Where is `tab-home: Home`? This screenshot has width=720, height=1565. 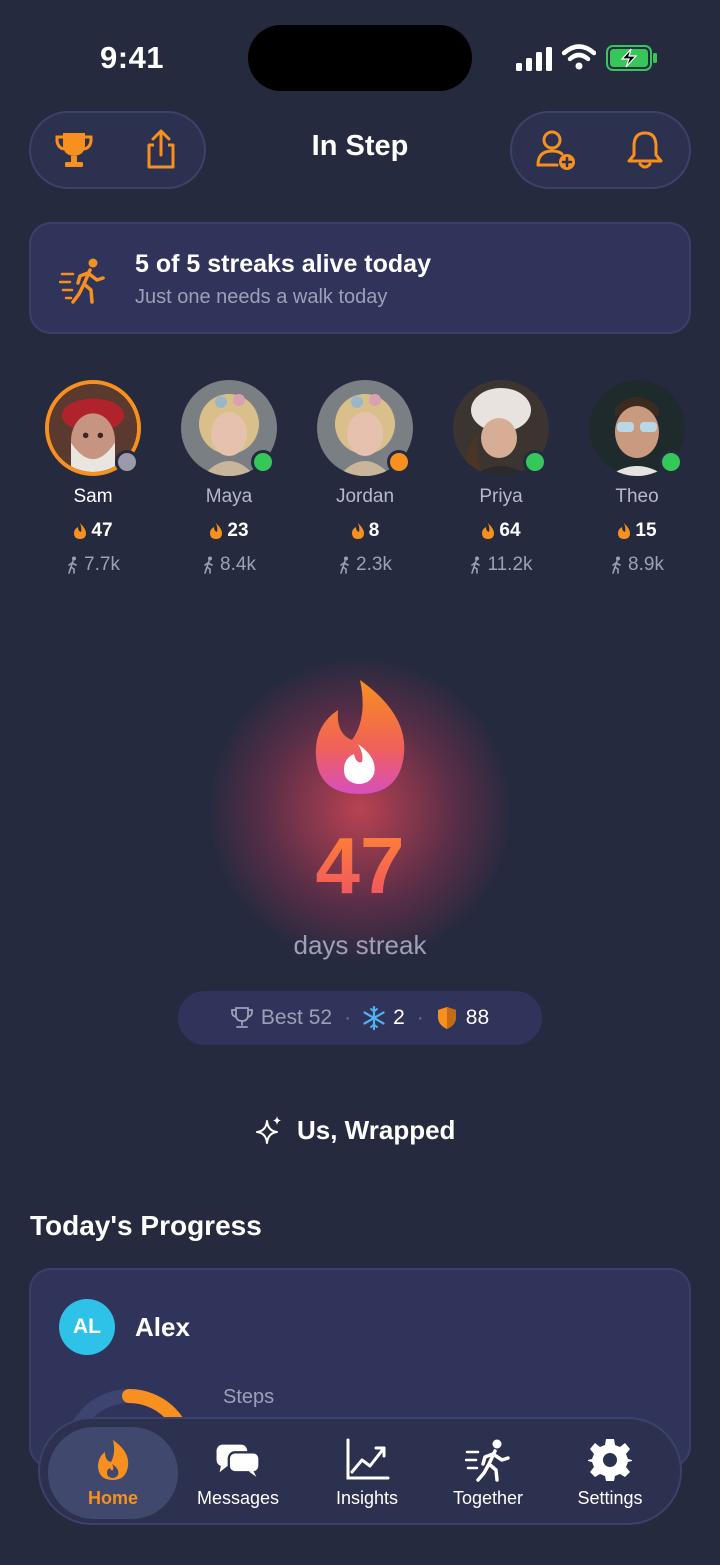 tab-home: Home is located at coordinates (113, 1473).